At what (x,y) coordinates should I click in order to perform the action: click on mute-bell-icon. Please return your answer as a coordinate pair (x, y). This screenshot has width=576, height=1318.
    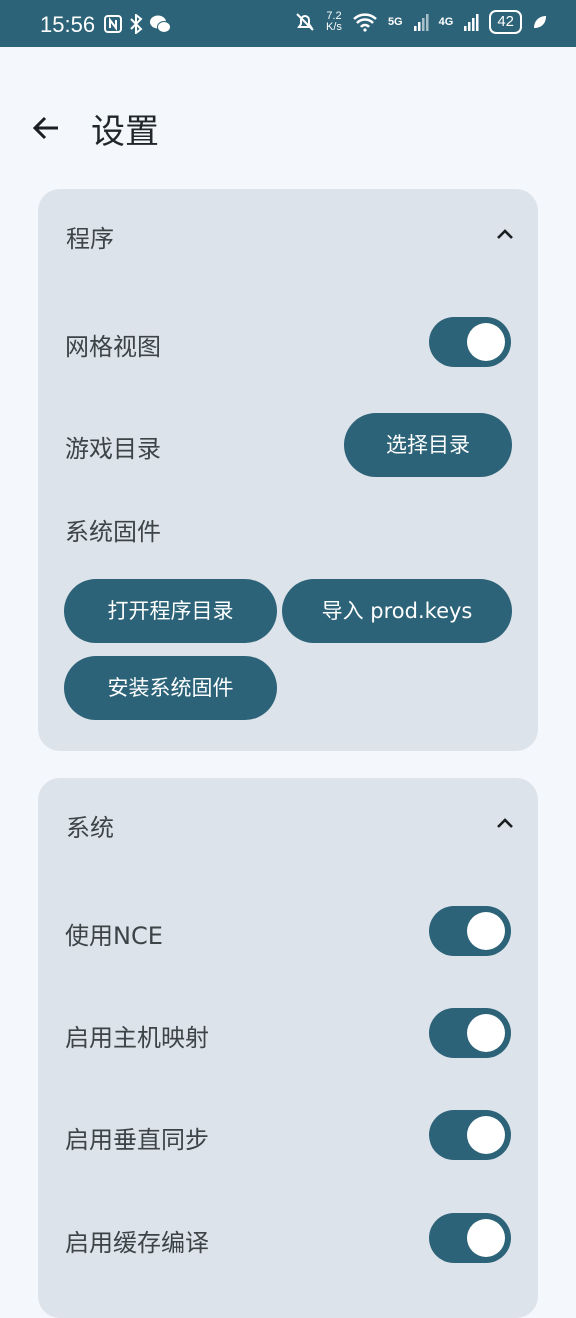
    Looking at the image, I should click on (305, 22).